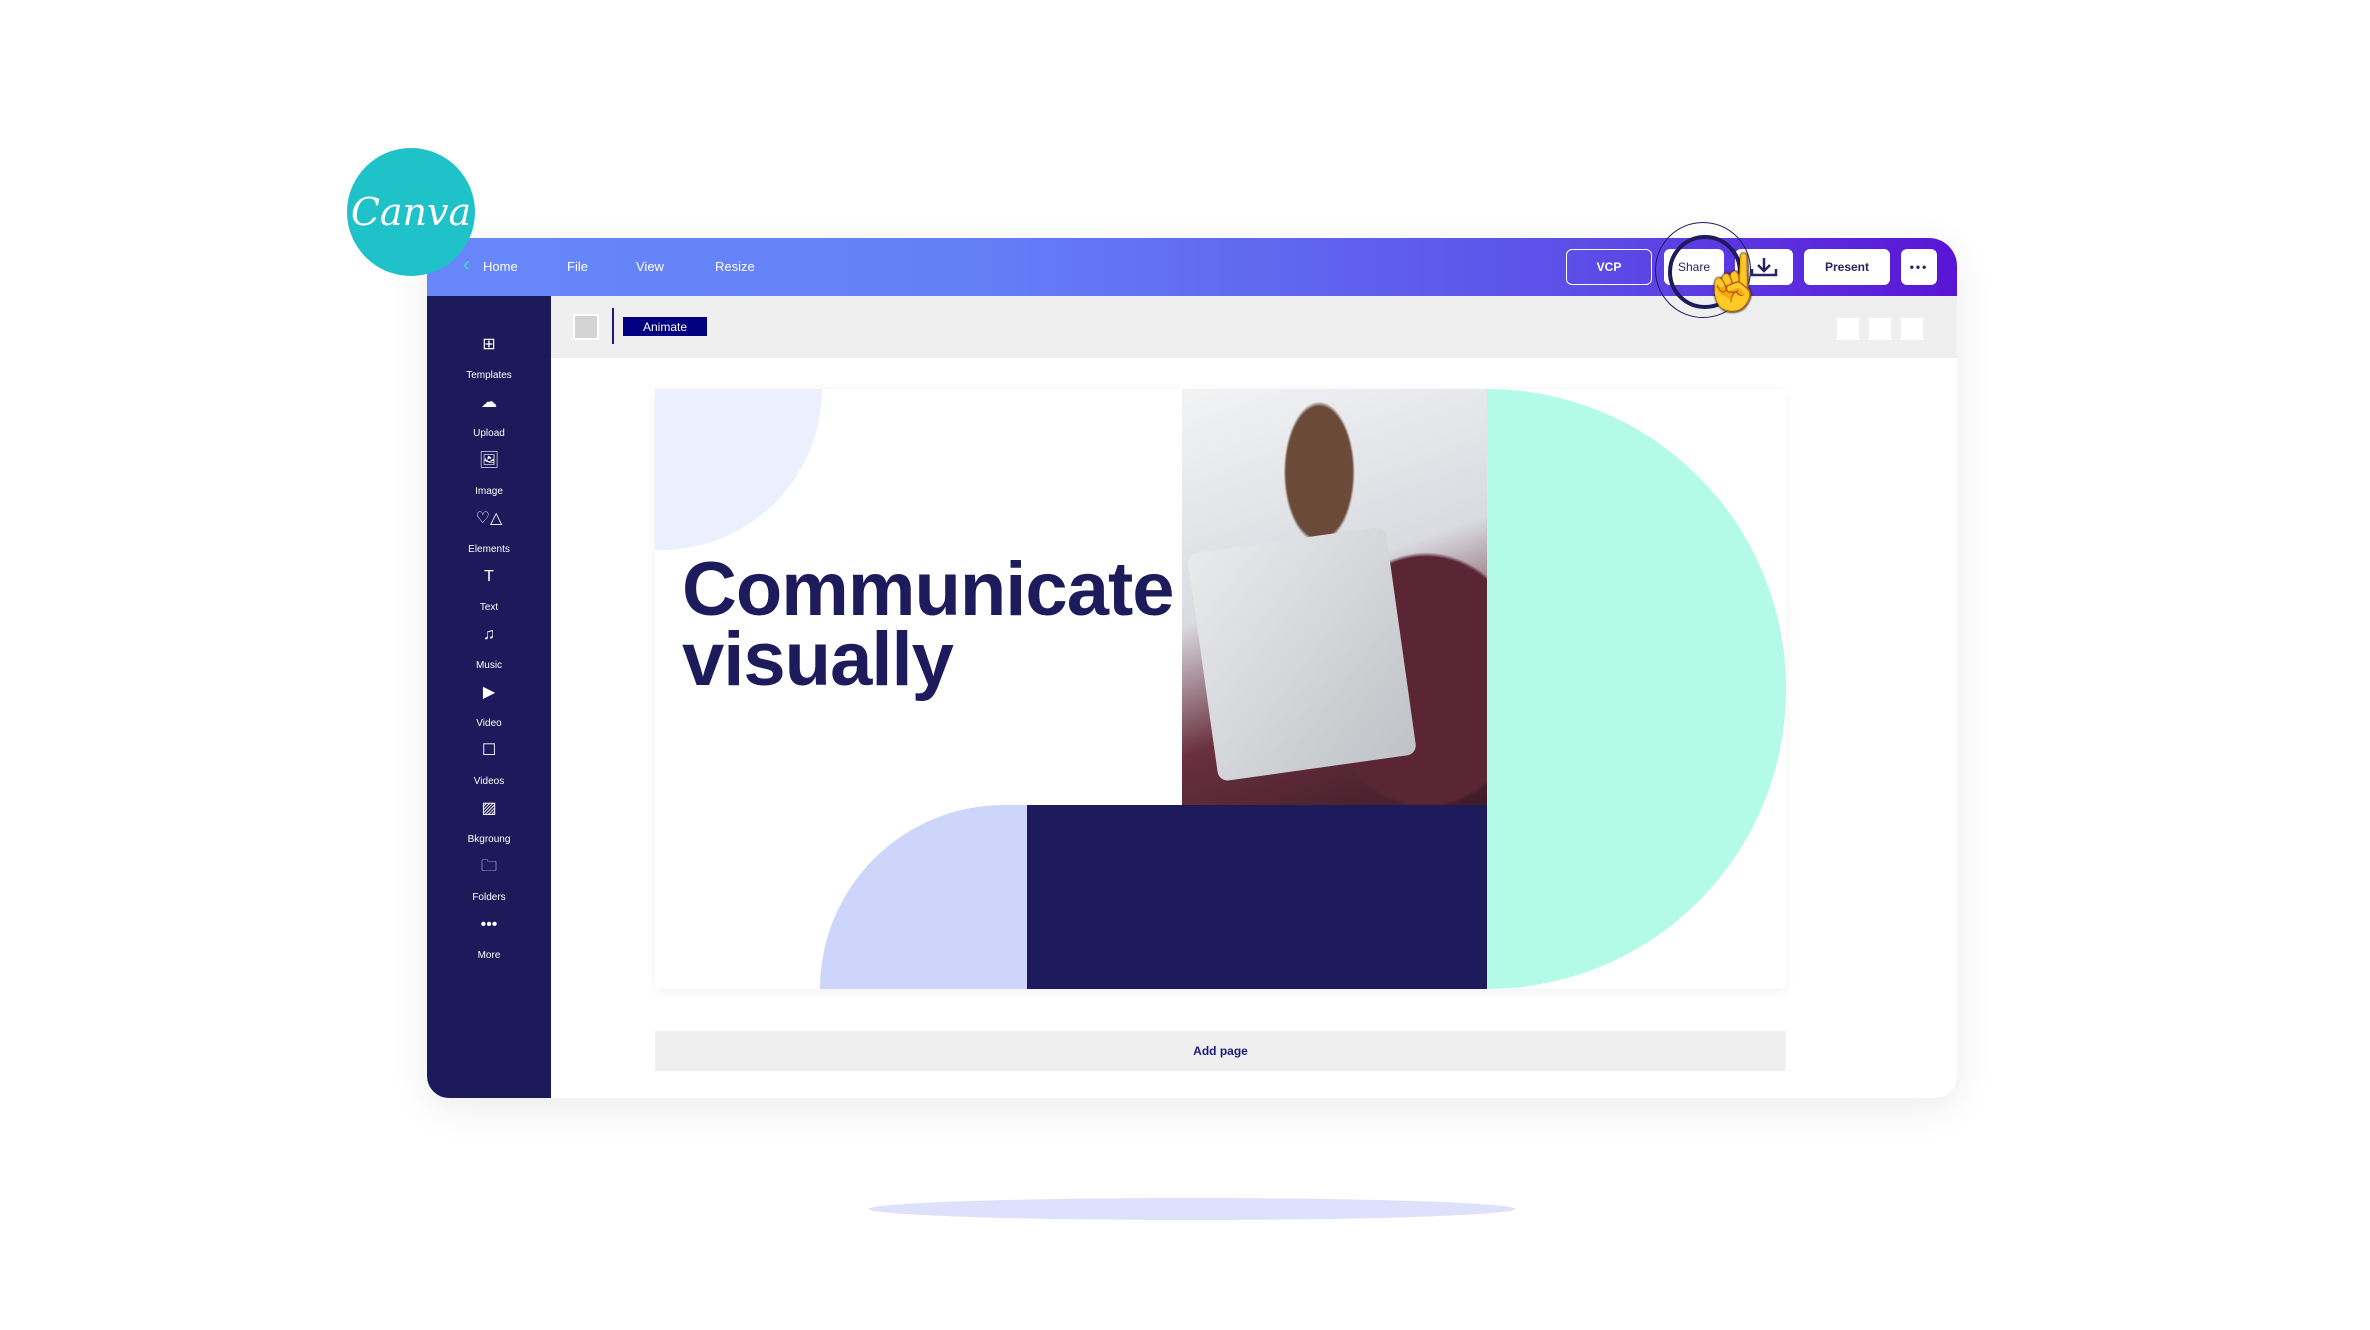 The width and height of the screenshot is (2370, 1330). What do you see at coordinates (489, 375) in the screenshot?
I see `sidebar-item-label: Templates` at bounding box center [489, 375].